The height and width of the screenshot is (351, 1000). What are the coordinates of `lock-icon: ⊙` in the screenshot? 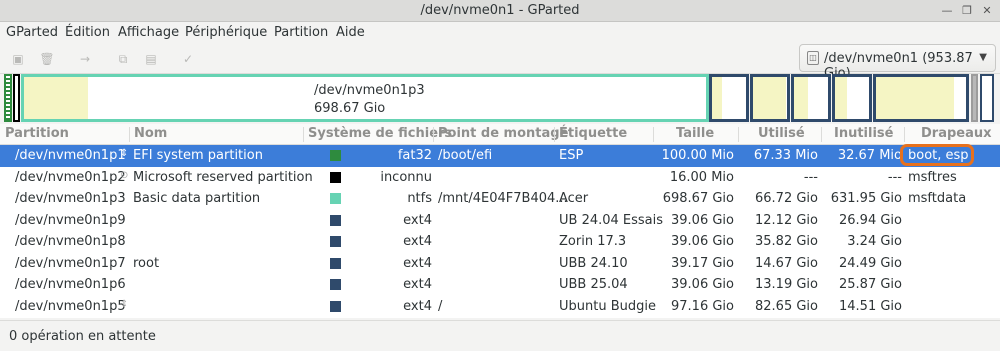 It's located at (124, 175).